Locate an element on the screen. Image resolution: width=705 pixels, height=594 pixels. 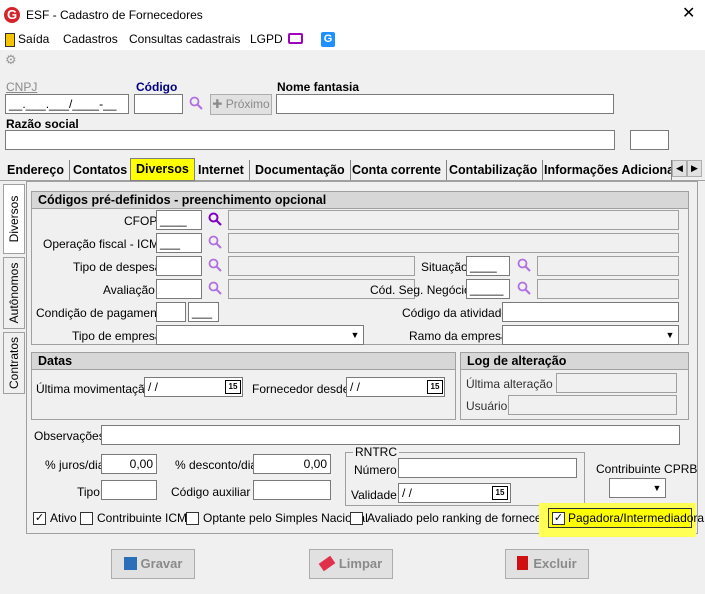
tab-documentacao: Documentação is located at coordinates (300, 170).